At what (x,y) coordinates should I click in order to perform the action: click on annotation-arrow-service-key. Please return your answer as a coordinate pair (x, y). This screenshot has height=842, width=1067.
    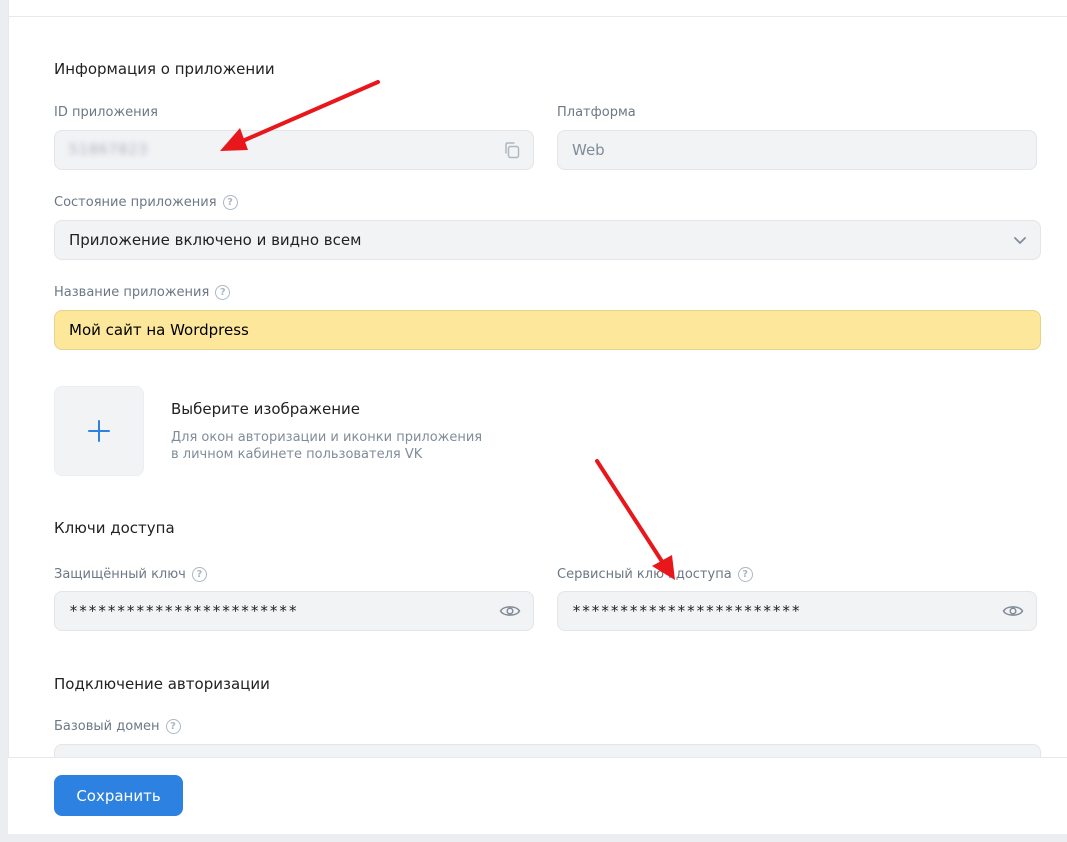
    Looking at the image, I should click on (635, 519).